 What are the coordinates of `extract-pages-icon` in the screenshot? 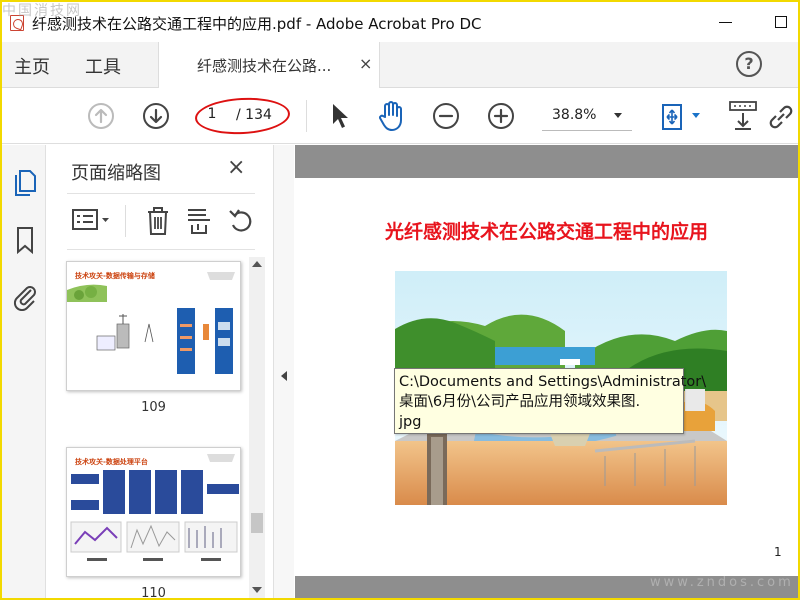 It's located at (199, 221).